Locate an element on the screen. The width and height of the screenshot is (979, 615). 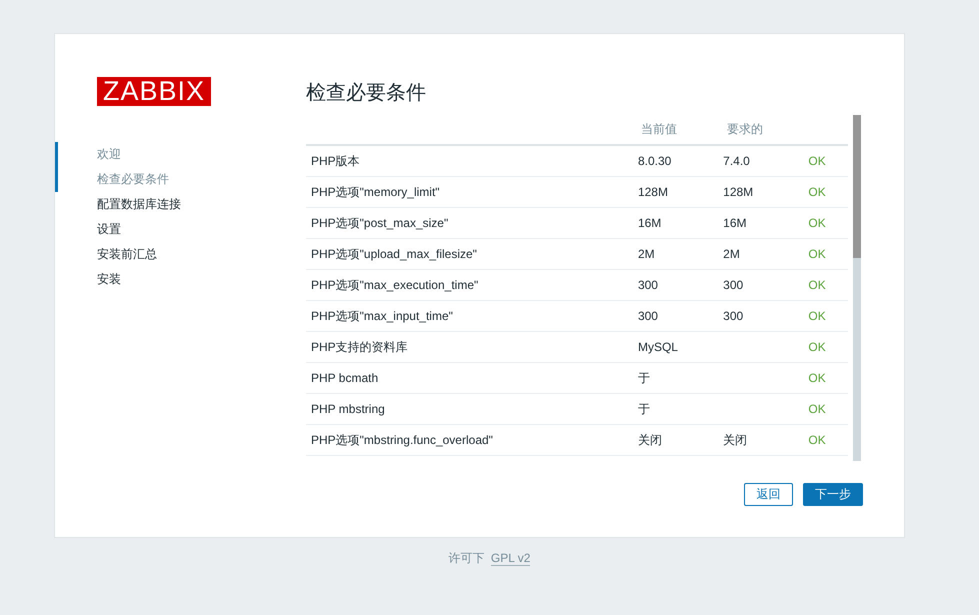
step-item: 欢迎 is located at coordinates (109, 154).